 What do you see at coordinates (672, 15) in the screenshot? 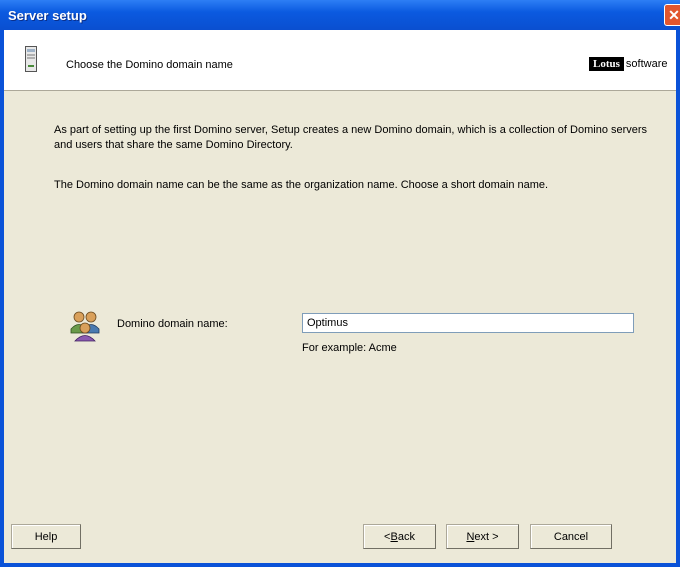
I see `close-icon: ✕` at bounding box center [672, 15].